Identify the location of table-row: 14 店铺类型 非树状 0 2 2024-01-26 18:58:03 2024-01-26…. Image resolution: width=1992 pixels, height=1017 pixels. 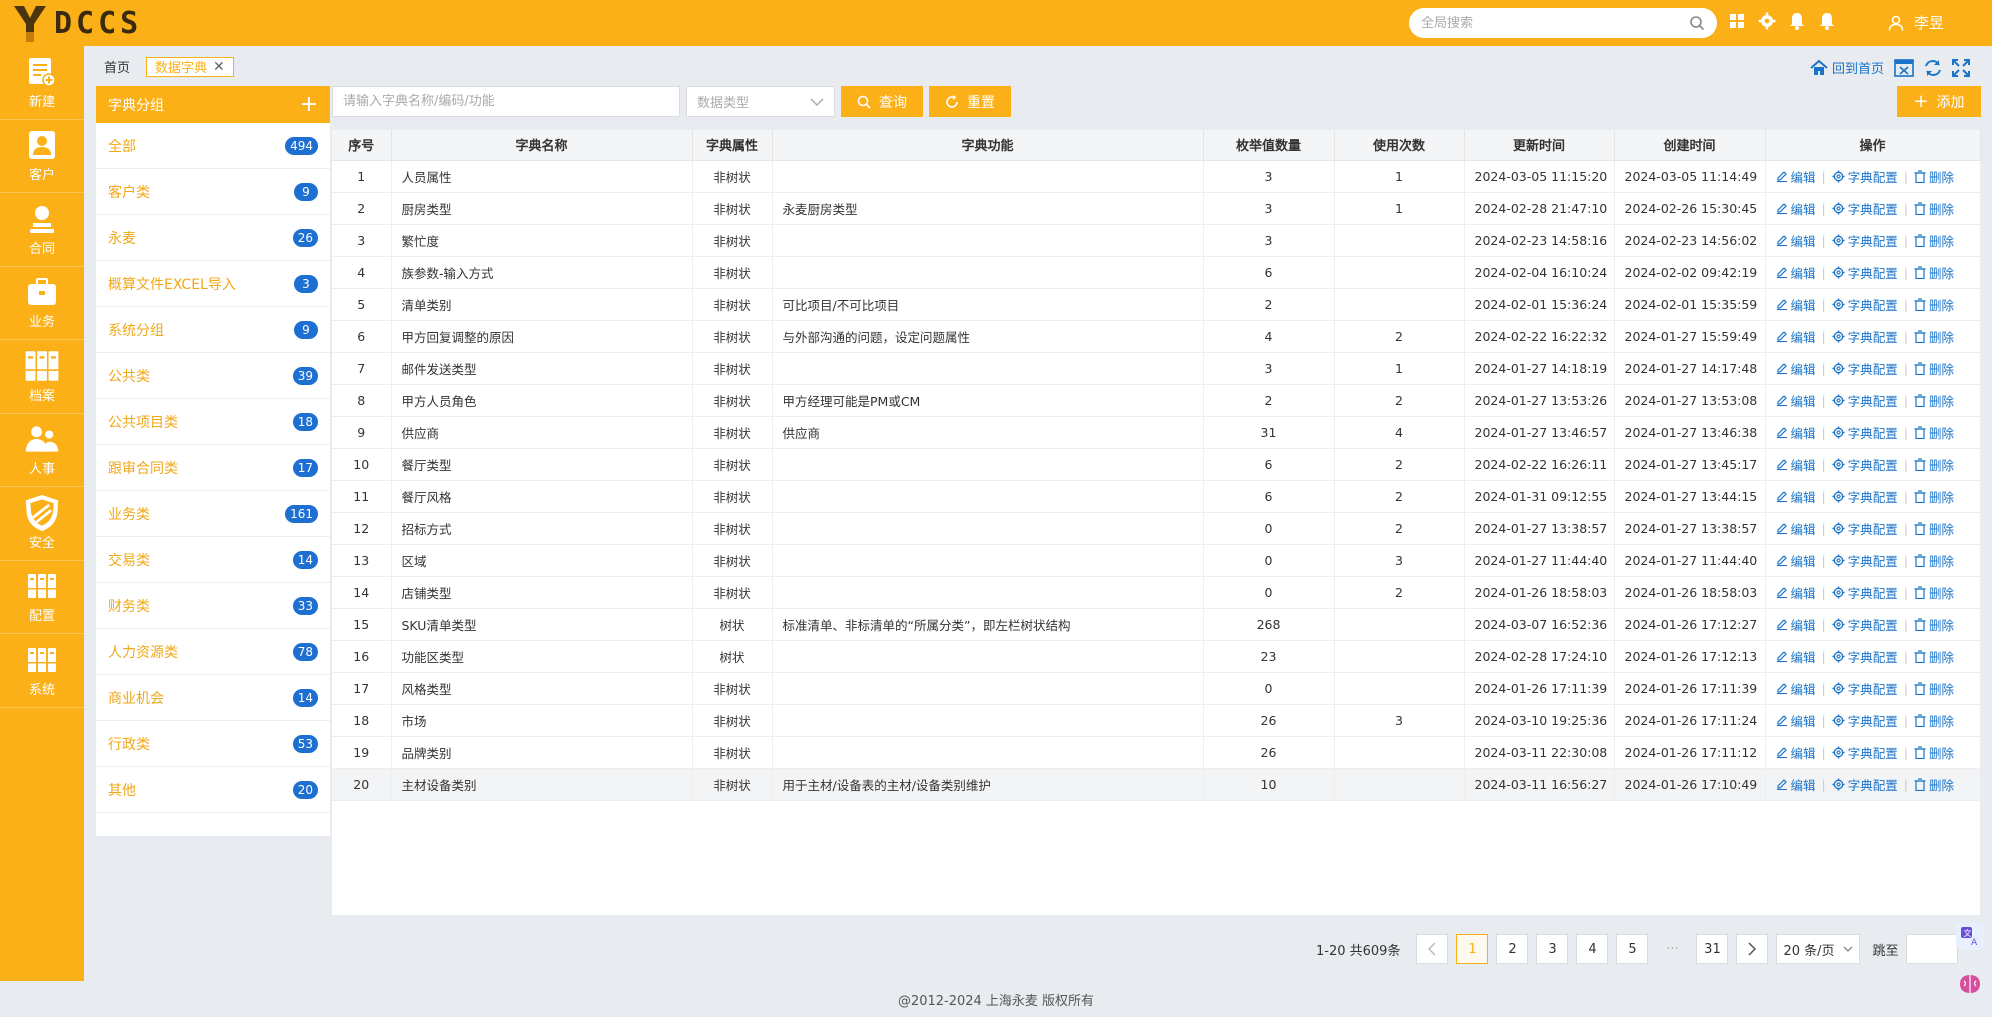
(1156, 592).